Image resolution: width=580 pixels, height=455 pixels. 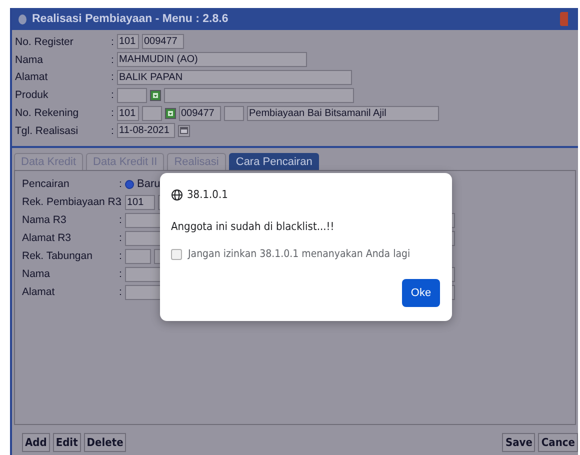 What do you see at coordinates (58, 256) in the screenshot?
I see `field-label: Rek. Tabungan` at bounding box center [58, 256].